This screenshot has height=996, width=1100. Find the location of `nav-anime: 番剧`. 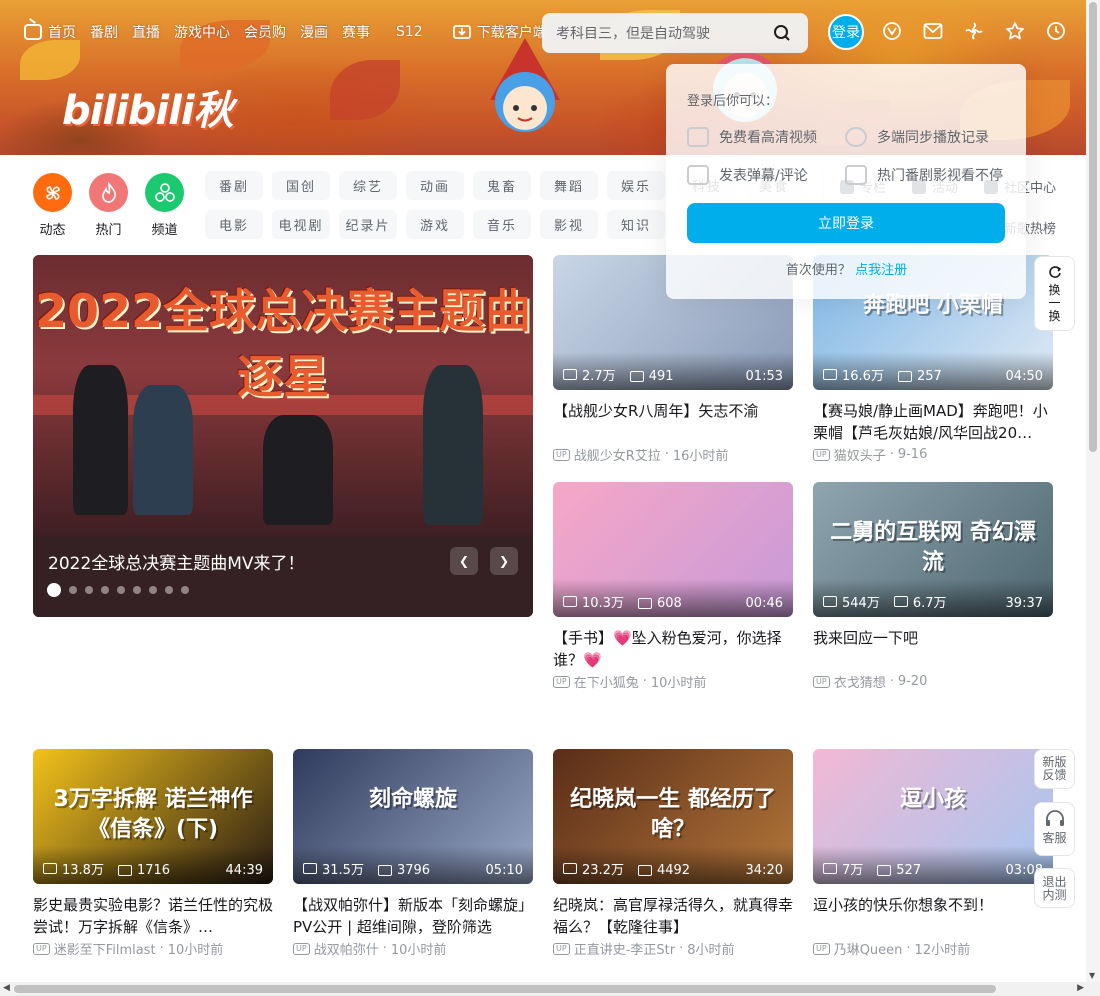

nav-anime: 番剧 is located at coordinates (104, 32).